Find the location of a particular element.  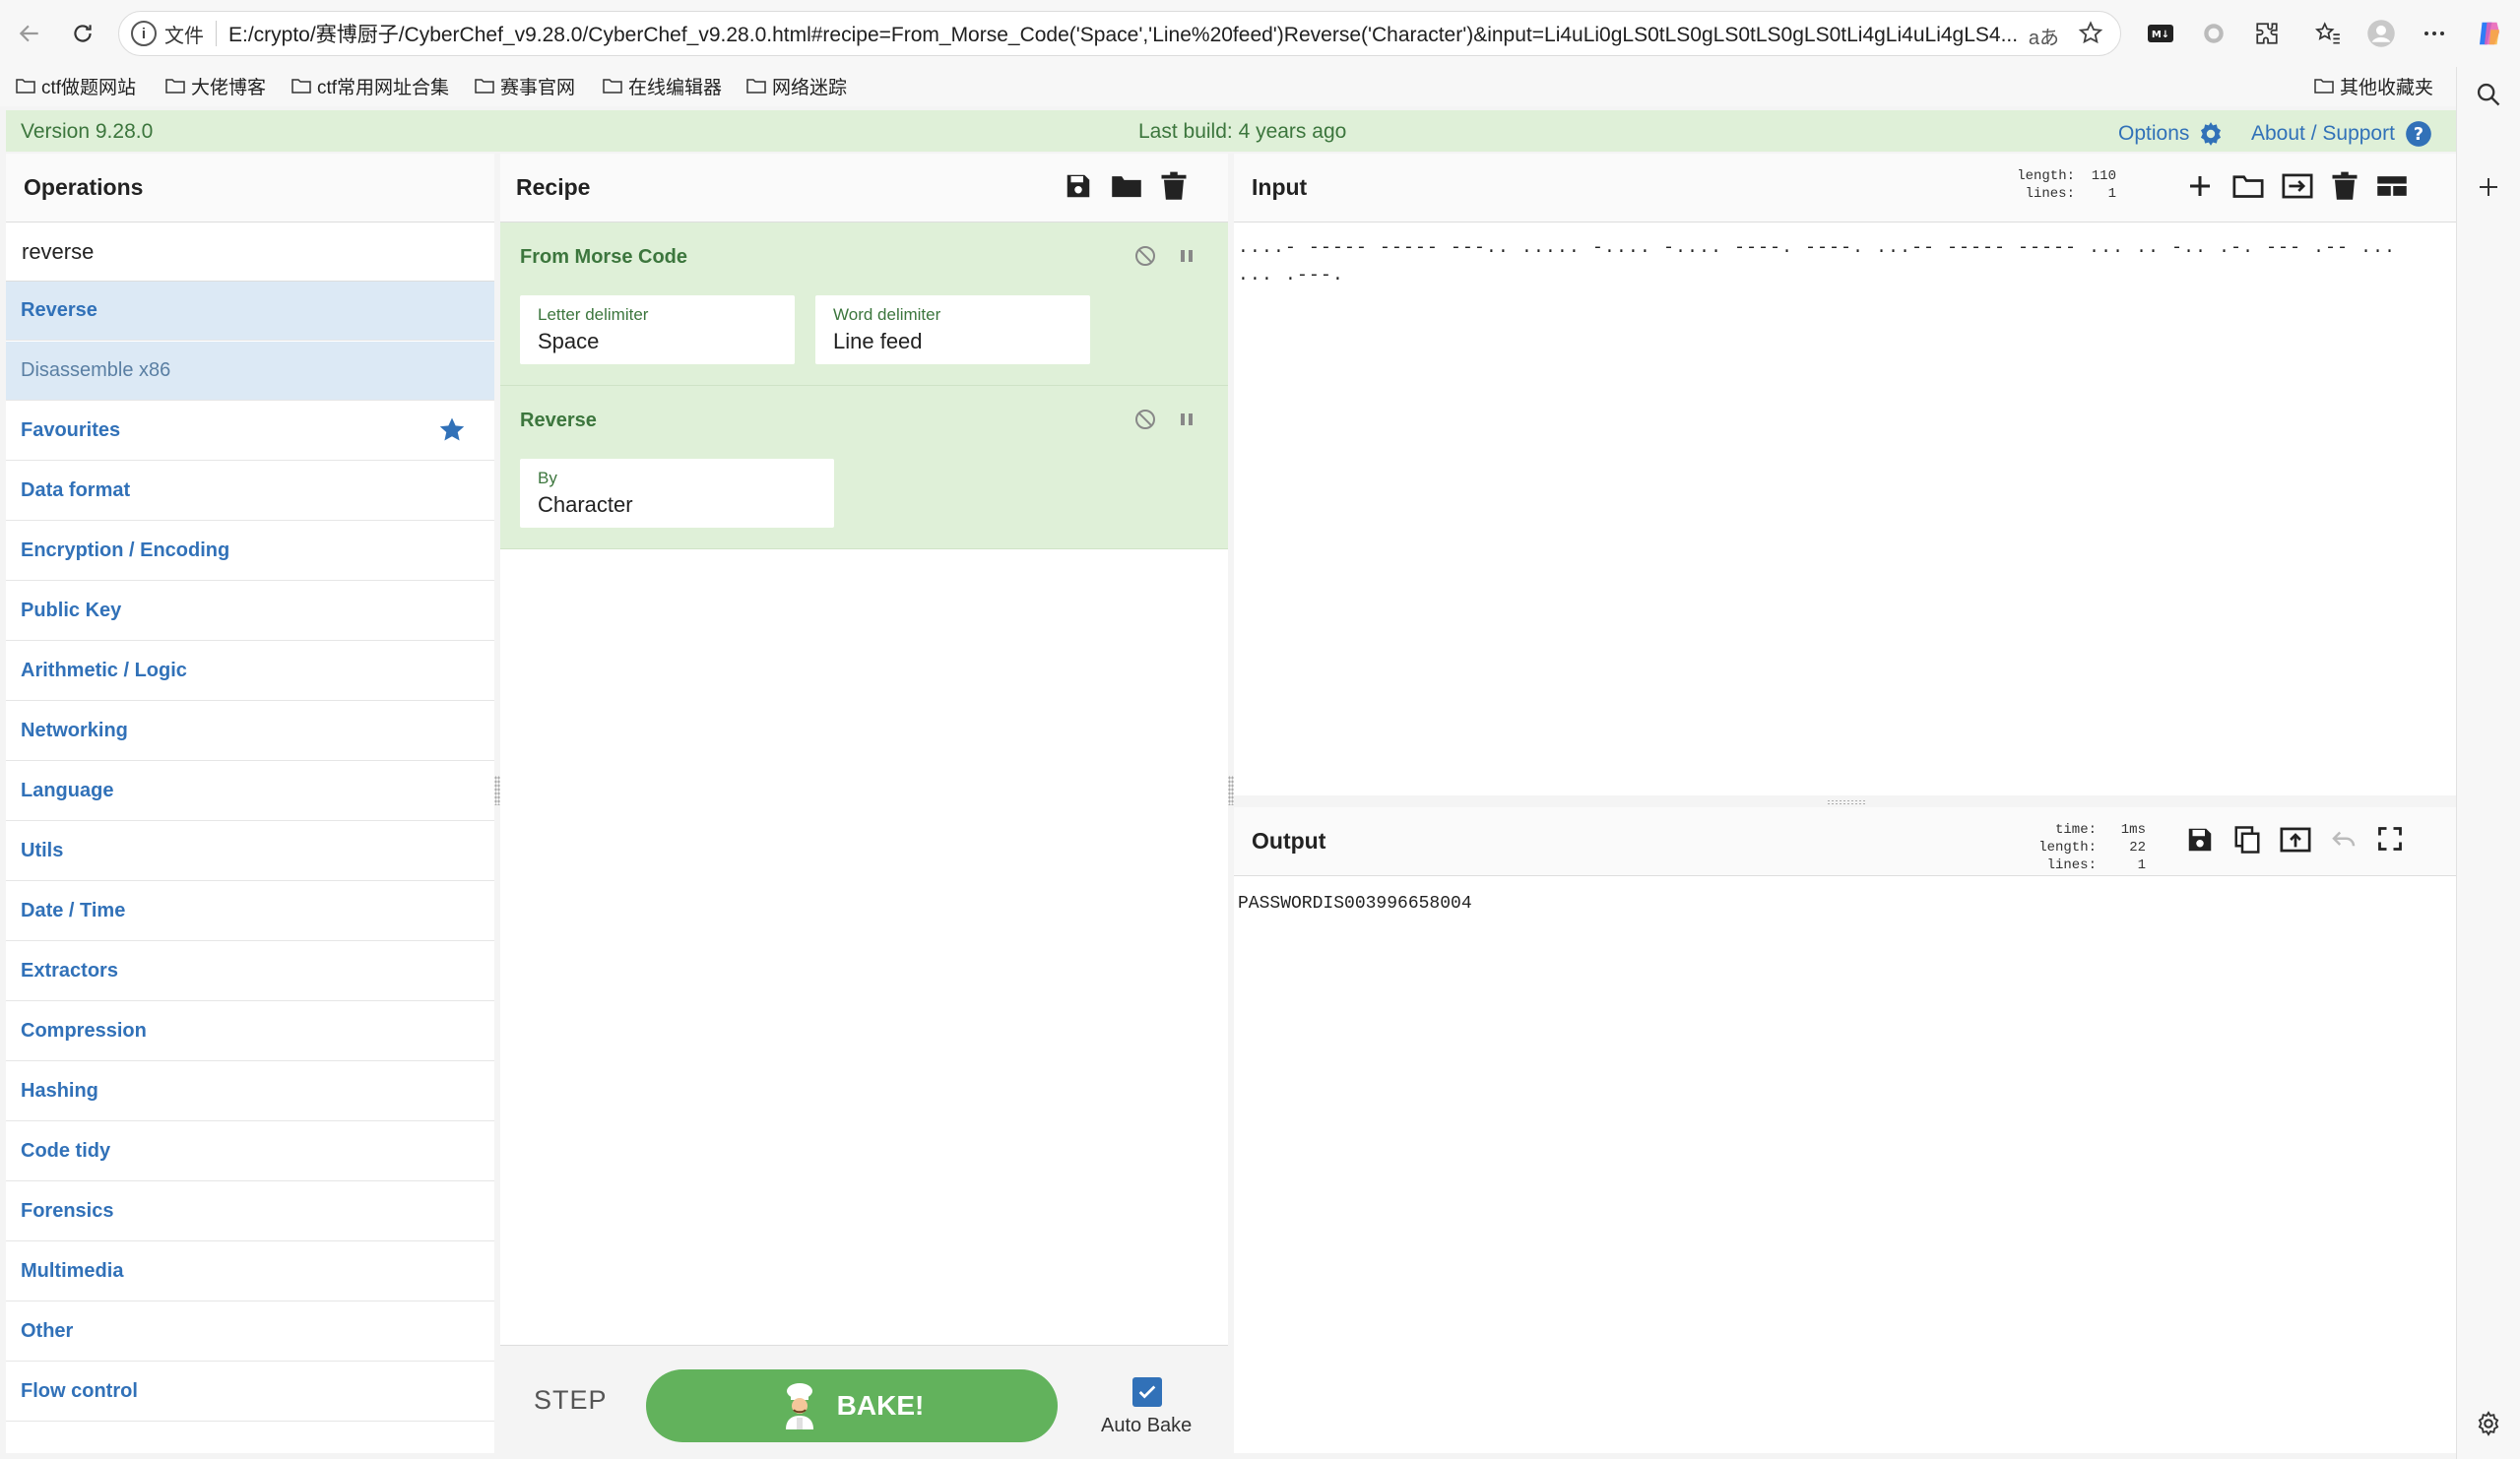

auto-bake-label: Auto Bake is located at coordinates (1147, 1425).